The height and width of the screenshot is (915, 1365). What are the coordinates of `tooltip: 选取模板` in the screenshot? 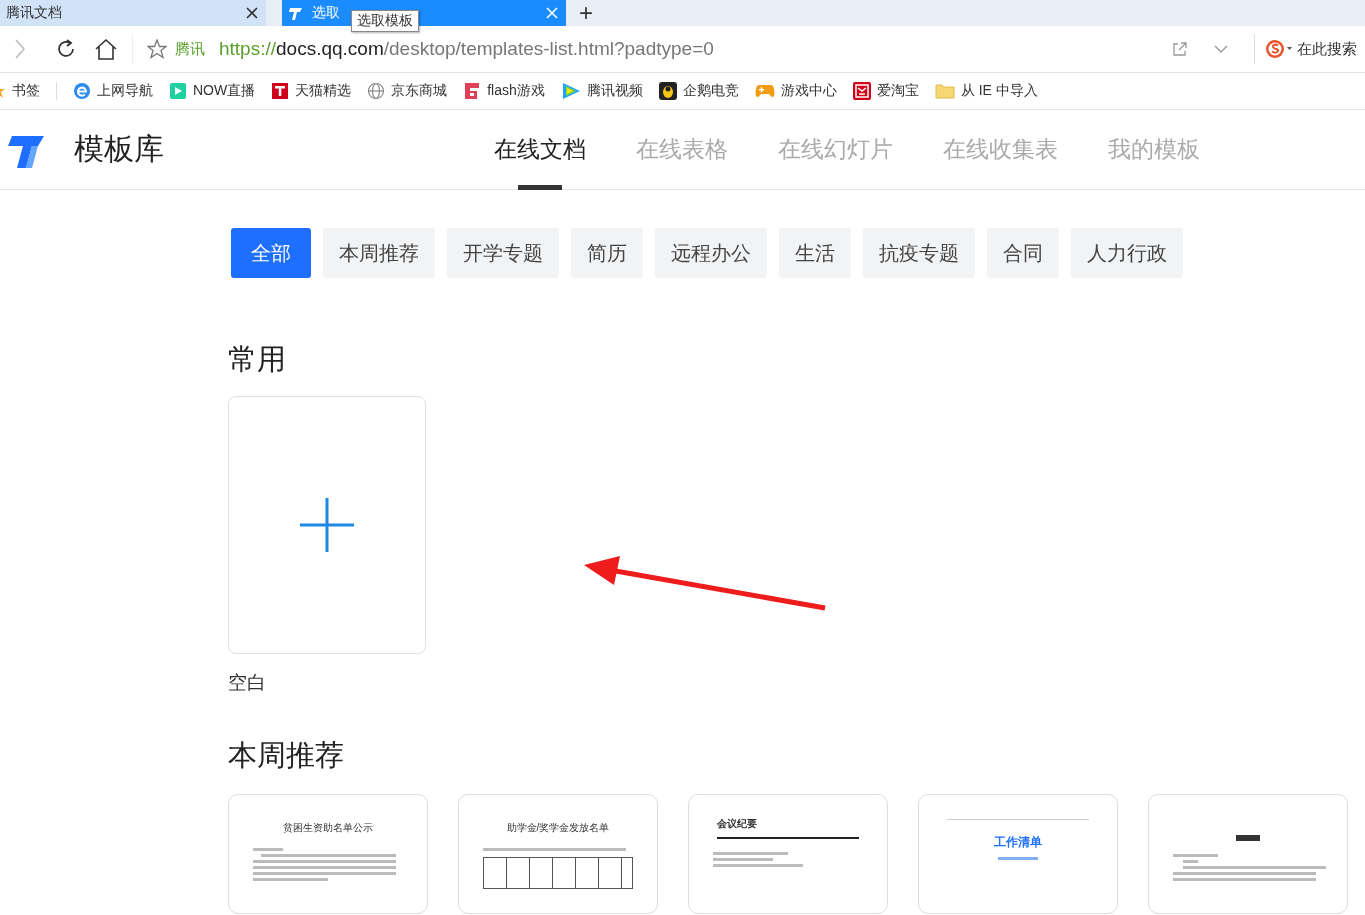 It's located at (385, 21).